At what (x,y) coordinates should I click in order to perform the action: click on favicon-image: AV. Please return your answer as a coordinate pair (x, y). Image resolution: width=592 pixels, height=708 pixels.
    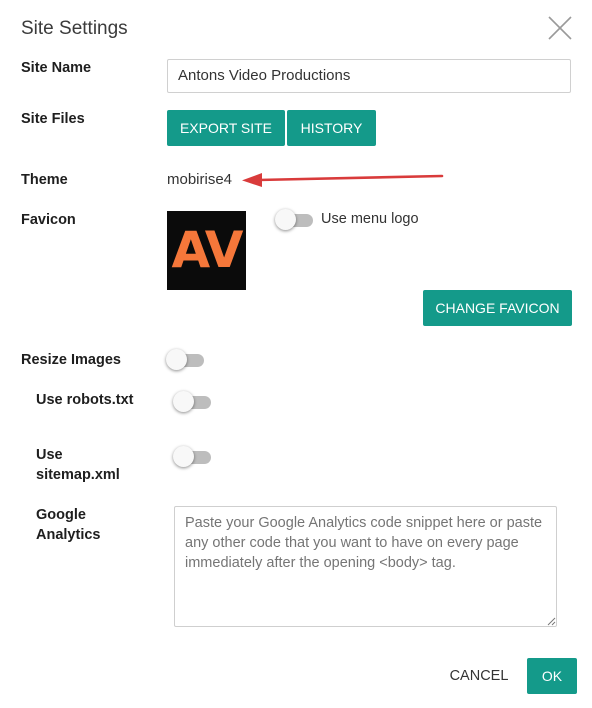
    Looking at the image, I should click on (206, 250).